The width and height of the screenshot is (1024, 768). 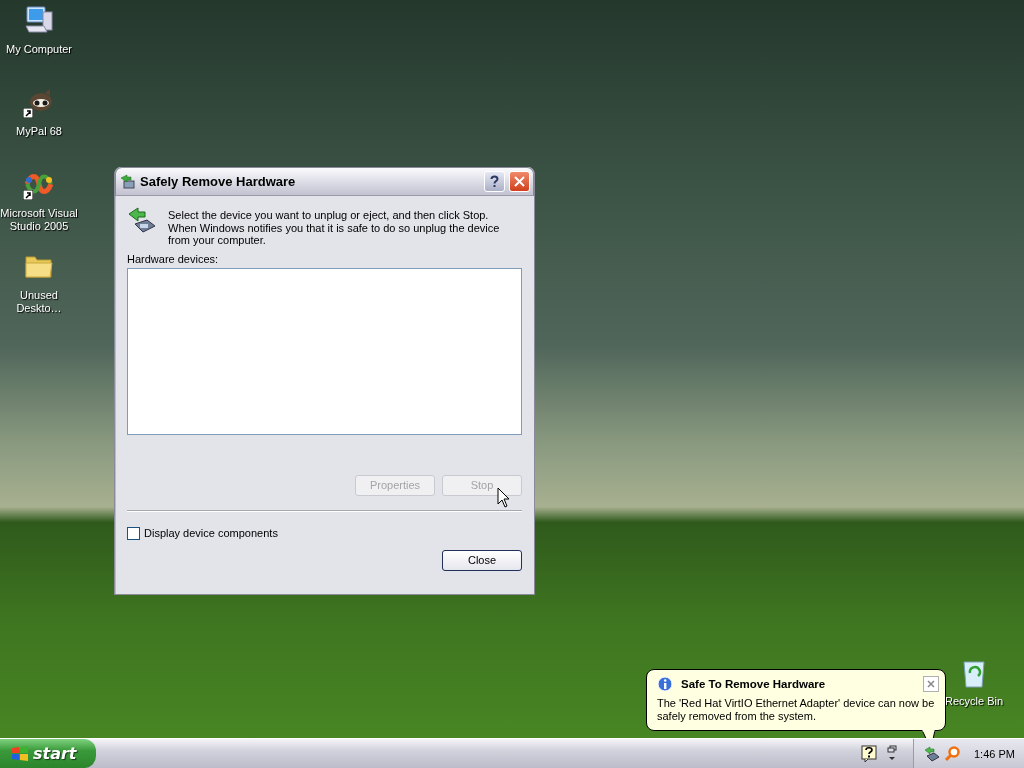 I want to click on window-title: Safely Remove Hardware, so click(x=218, y=181).